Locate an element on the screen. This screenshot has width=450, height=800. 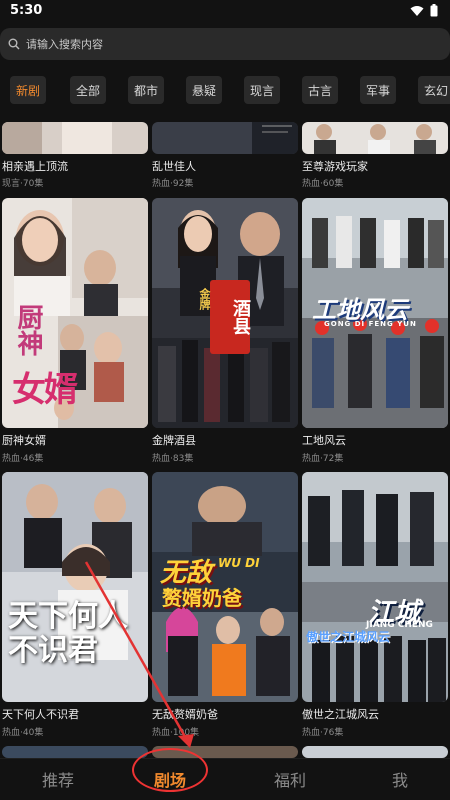
poster-title-son-in-law: 女婿 is located at coordinates (45, 390).